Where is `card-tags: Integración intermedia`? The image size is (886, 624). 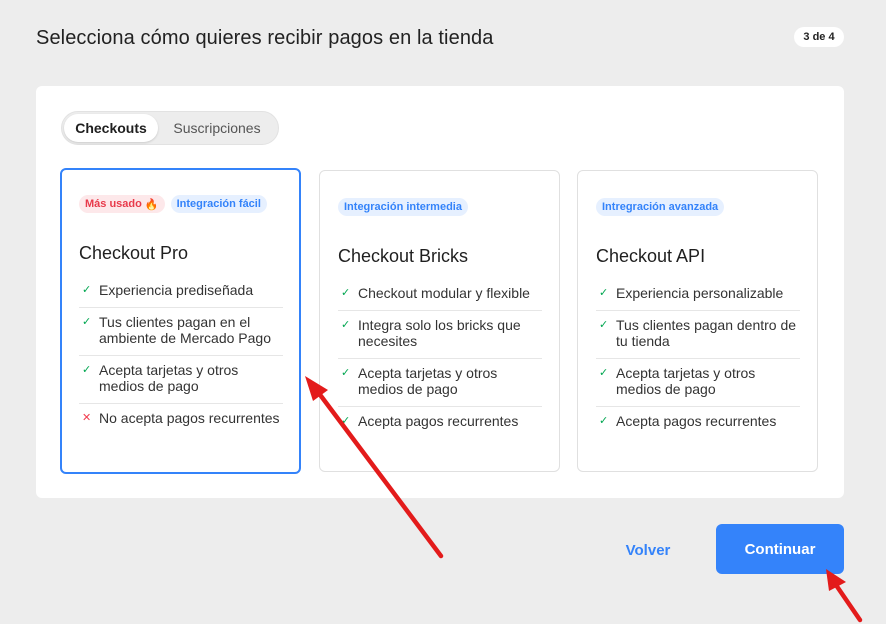
card-tags: Integración intermedia is located at coordinates (403, 207).